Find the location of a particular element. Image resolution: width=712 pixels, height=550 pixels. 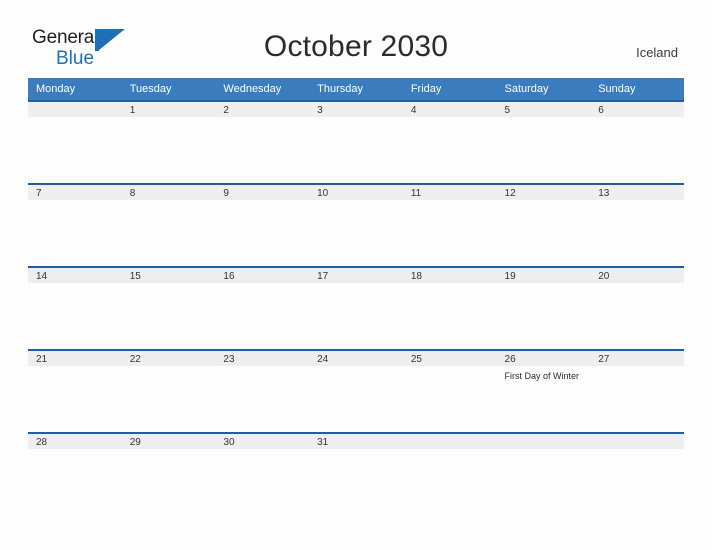

weekday-header-sunday: Sunday is located at coordinates (637, 89).